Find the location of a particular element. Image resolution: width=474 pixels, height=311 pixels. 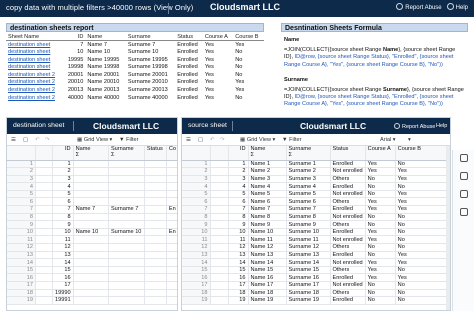

table-row: 9 9 Name 9 Surname 9 Others No No is located at coordinates (315, 224).